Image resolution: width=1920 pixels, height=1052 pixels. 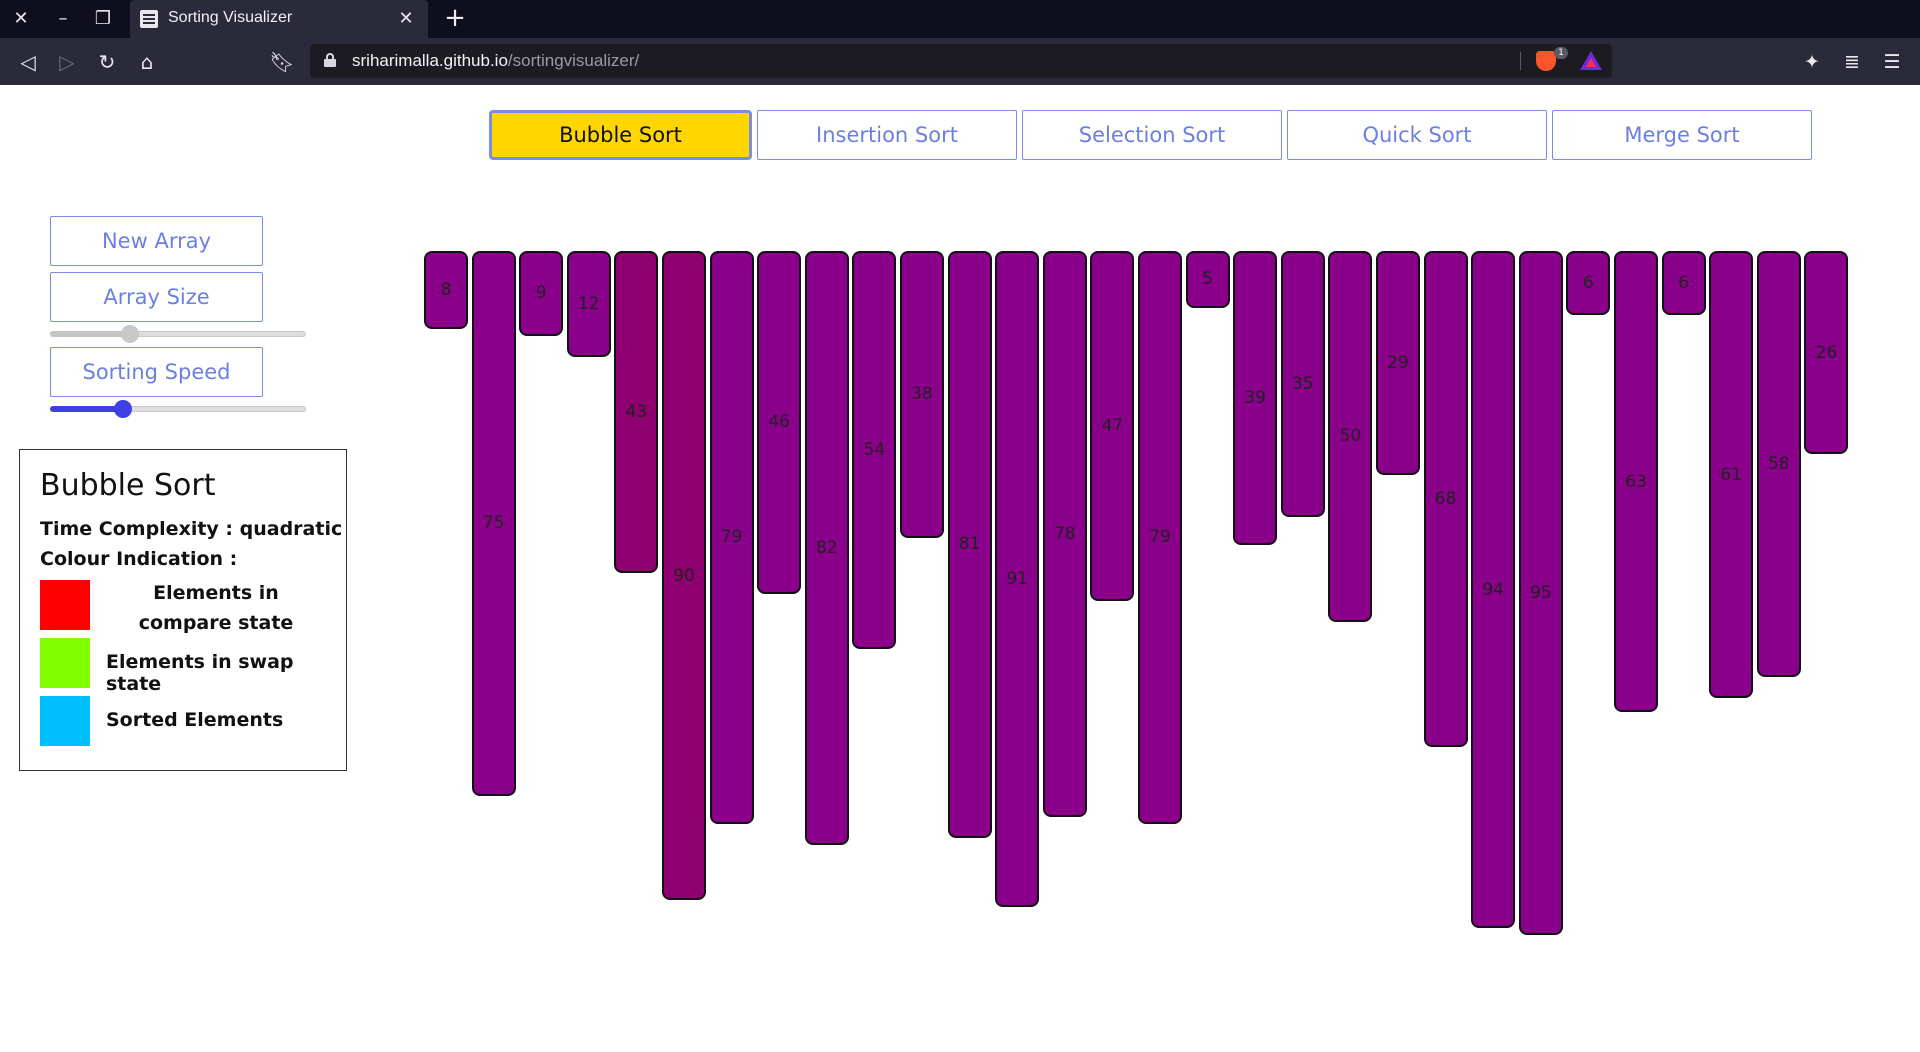 I want to click on array-bar: 68, so click(x=1445, y=499).